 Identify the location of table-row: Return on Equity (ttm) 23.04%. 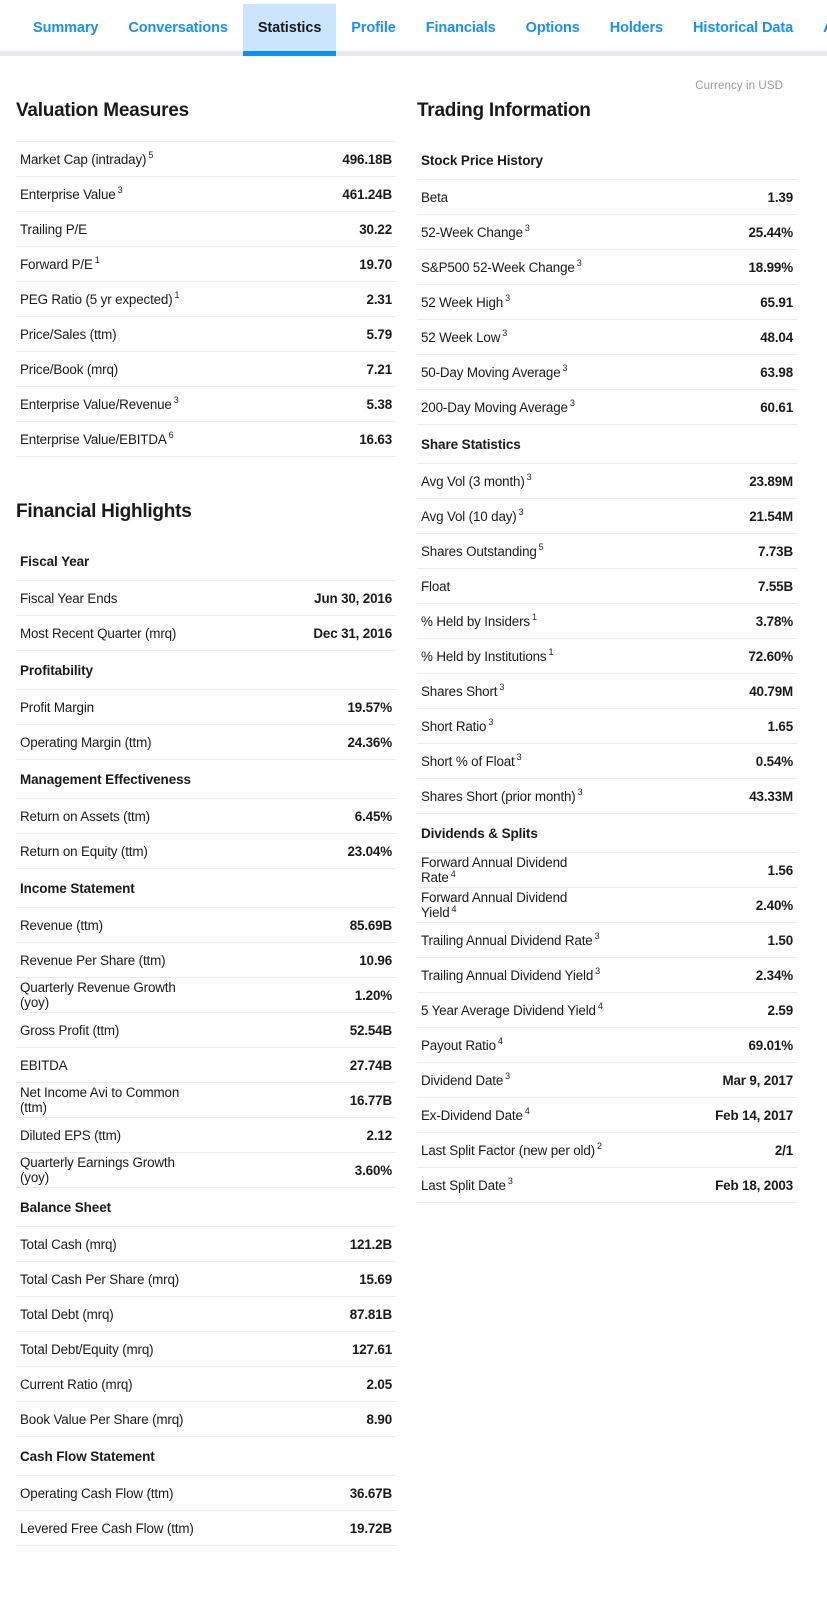
(206, 851).